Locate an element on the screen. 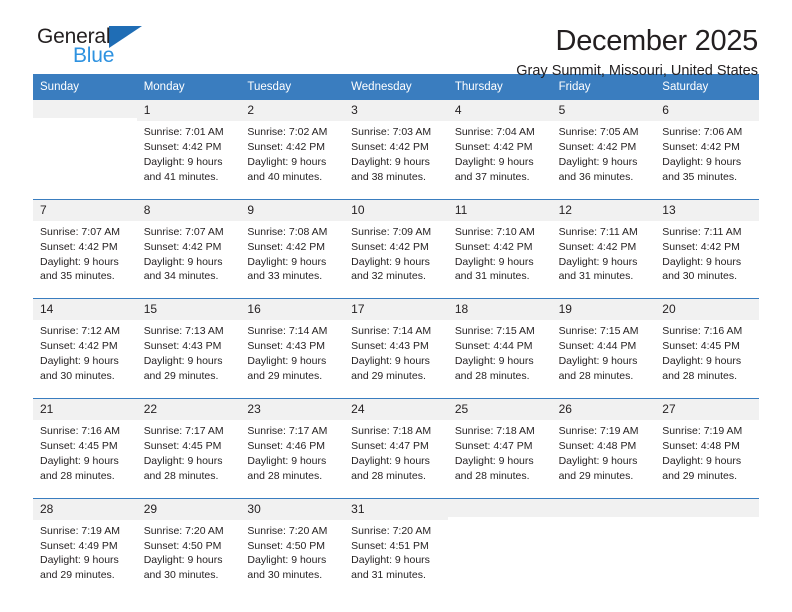  day-detail-line: and 31 minutes. is located at coordinates (596, 276).